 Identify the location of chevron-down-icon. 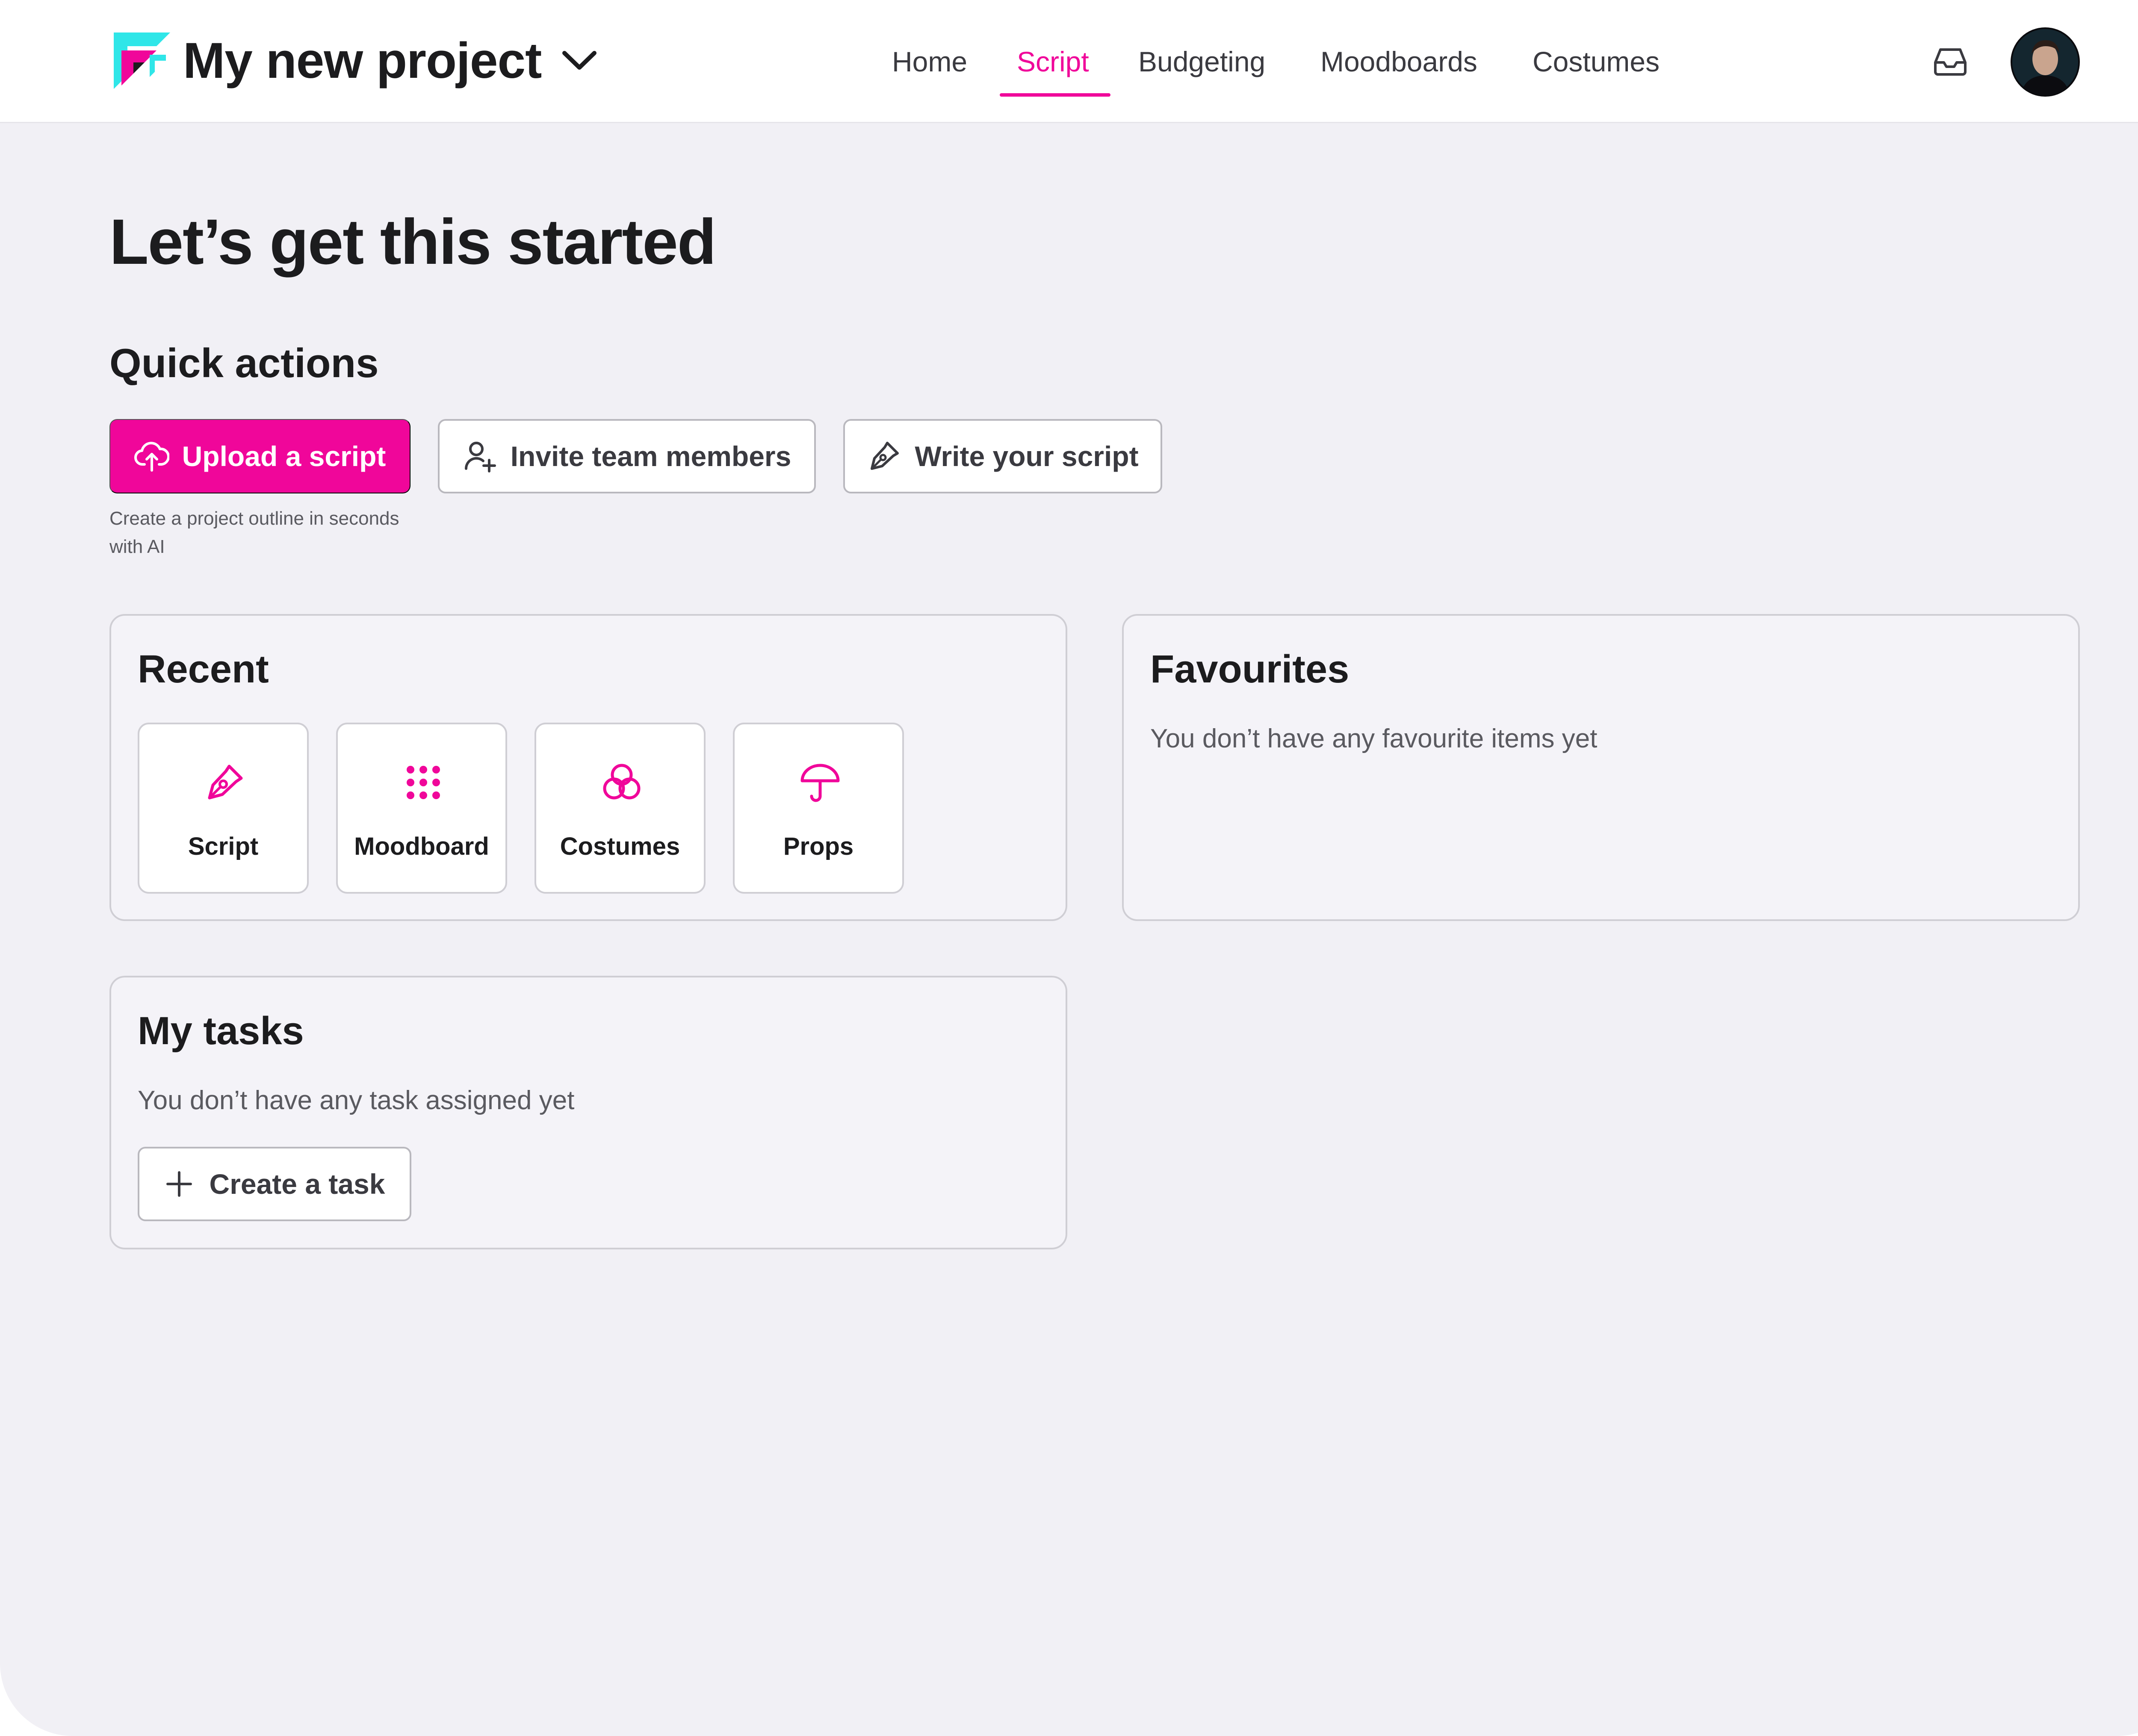
(579, 61).